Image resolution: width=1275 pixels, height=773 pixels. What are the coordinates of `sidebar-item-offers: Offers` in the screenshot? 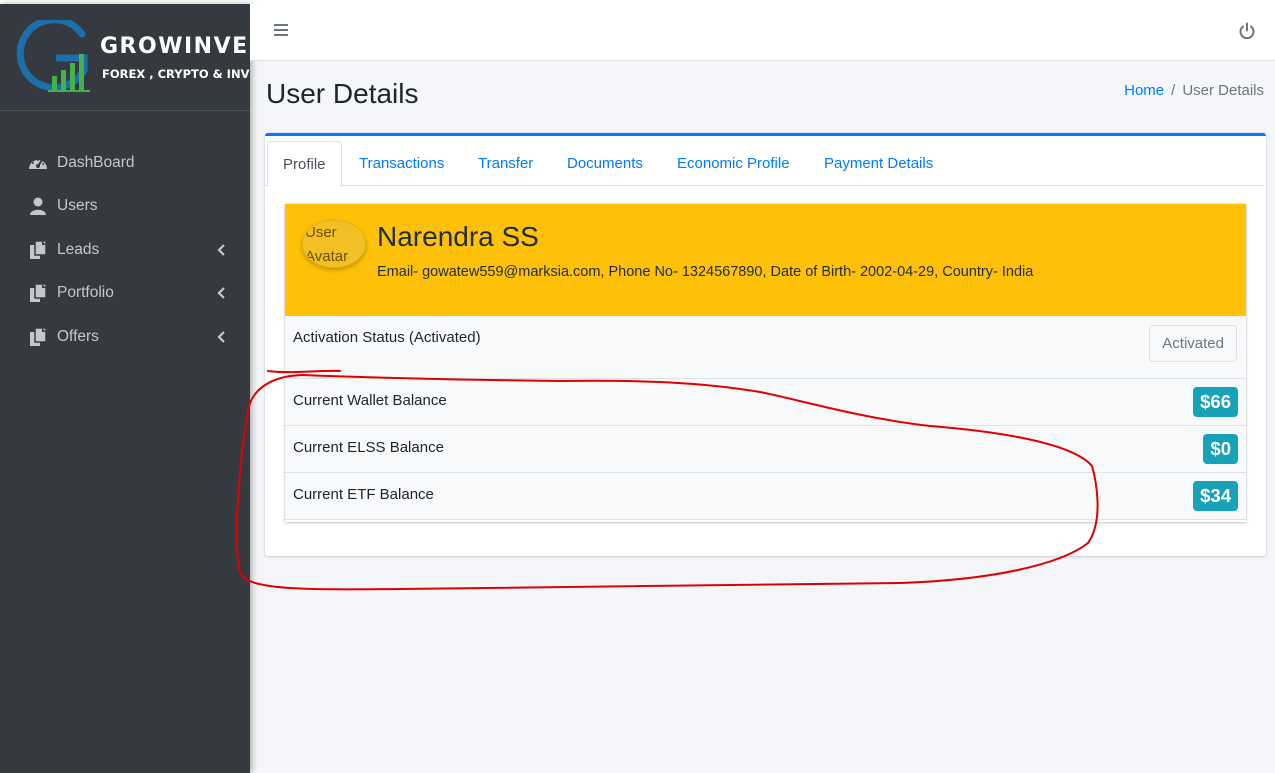 It's located at (125, 337).